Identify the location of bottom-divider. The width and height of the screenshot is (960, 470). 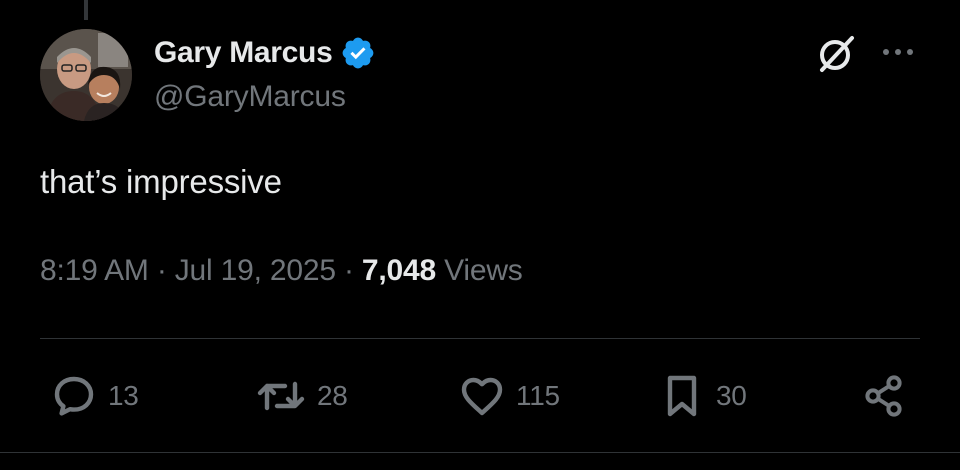
(480, 452).